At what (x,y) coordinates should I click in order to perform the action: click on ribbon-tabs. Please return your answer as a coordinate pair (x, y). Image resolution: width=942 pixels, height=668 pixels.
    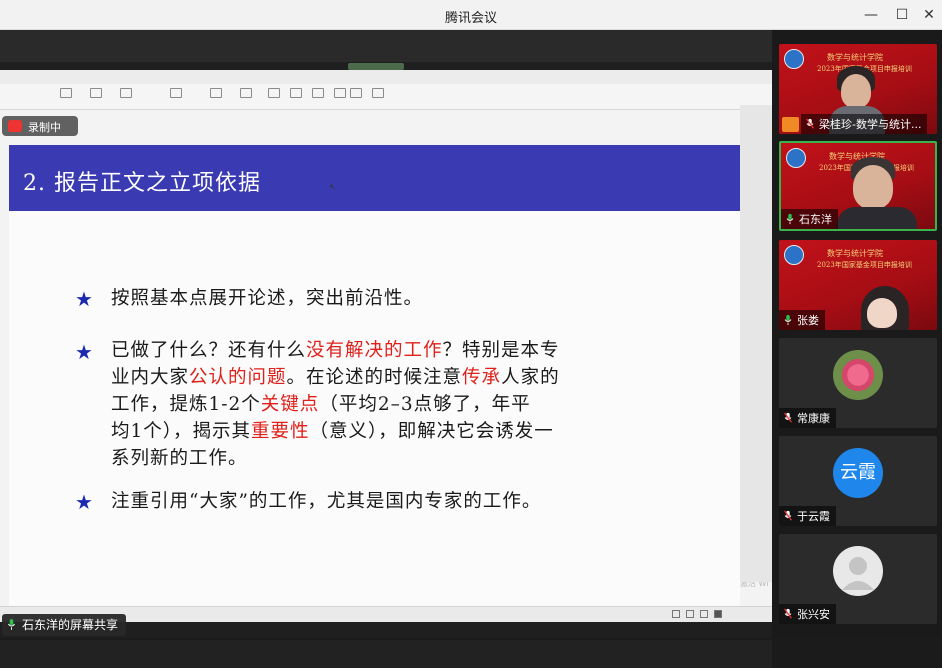
    Looking at the image, I should click on (386, 77).